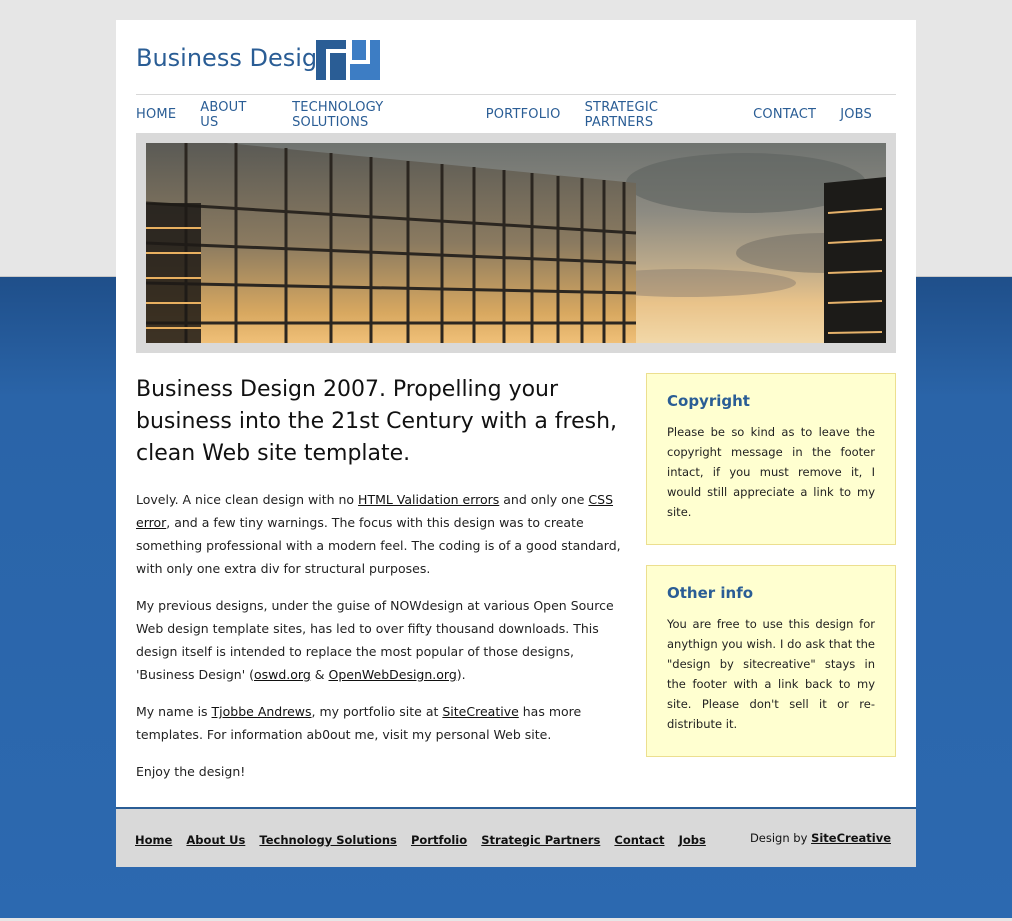  I want to click on nav-item-portfolio: PORTFOLIO, so click(523, 113).